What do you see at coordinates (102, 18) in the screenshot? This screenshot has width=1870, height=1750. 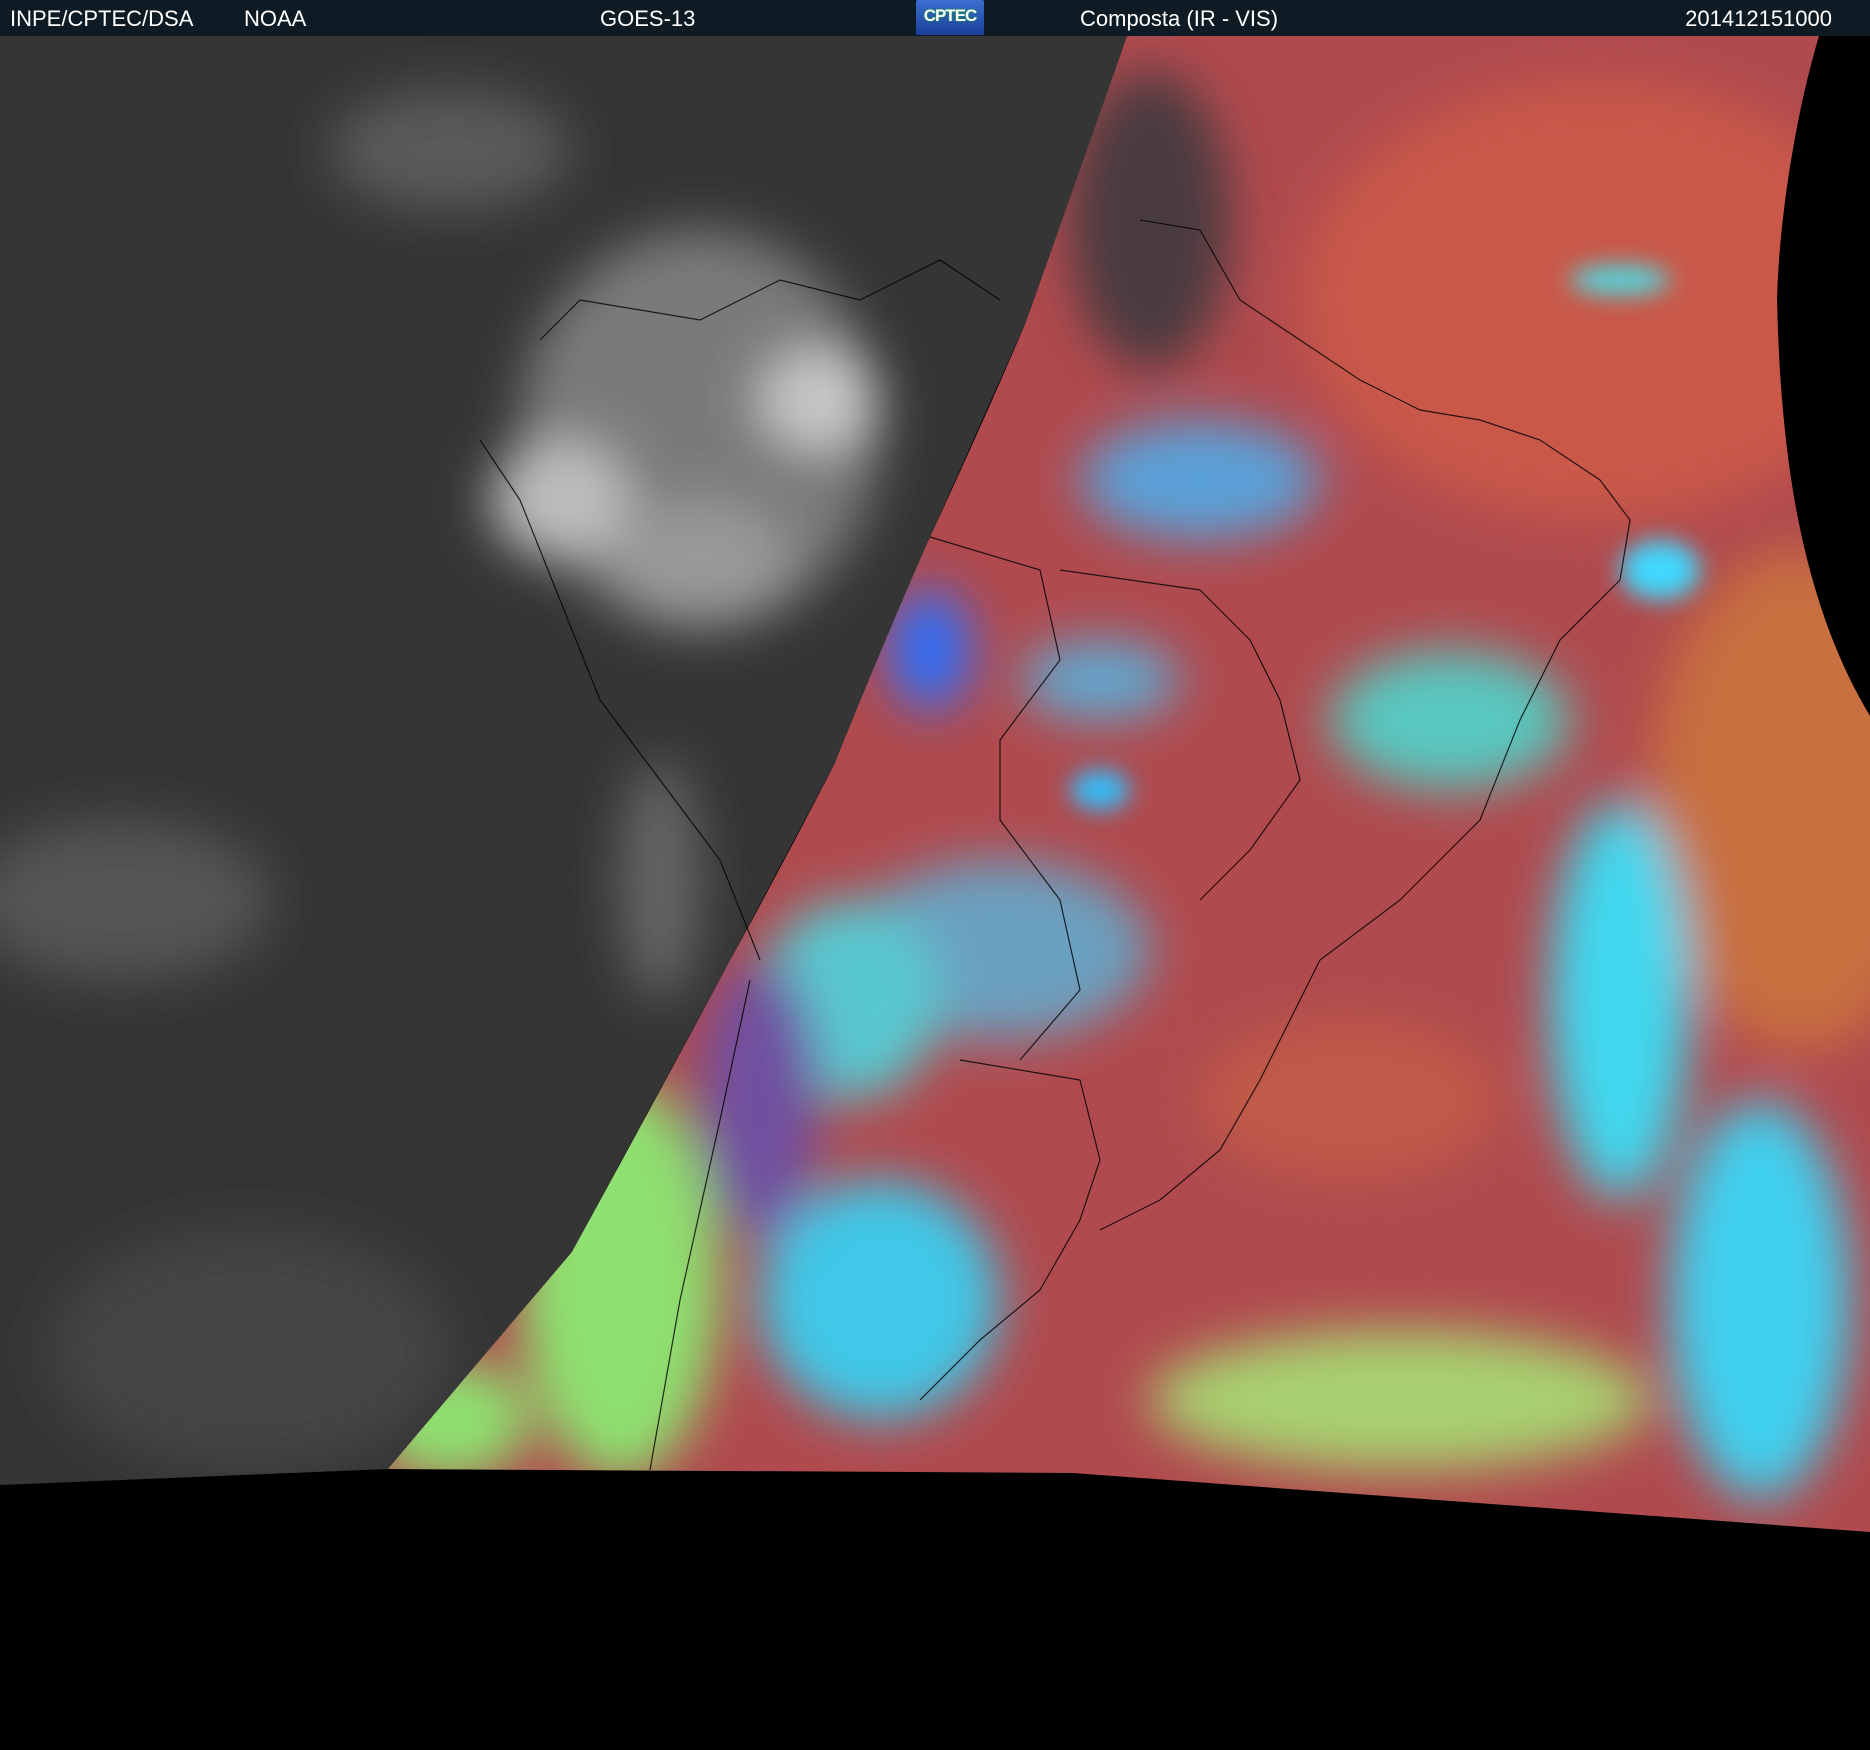 I see `institution-label: INPE/CPTEC/DSA` at bounding box center [102, 18].